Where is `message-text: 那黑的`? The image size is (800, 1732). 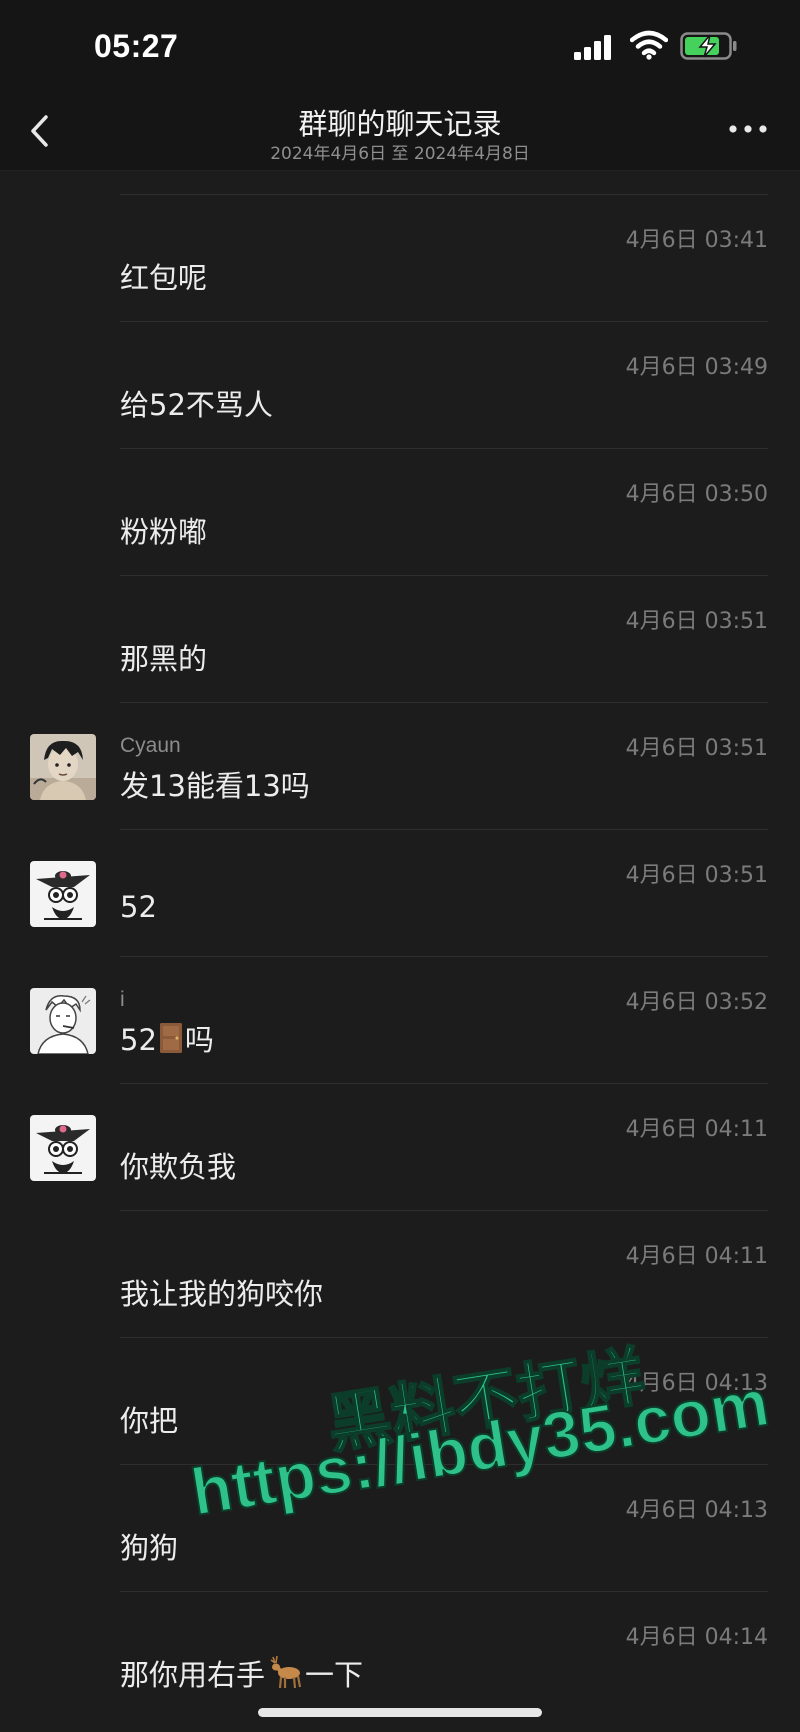
message-text: 那黑的 is located at coordinates (164, 659).